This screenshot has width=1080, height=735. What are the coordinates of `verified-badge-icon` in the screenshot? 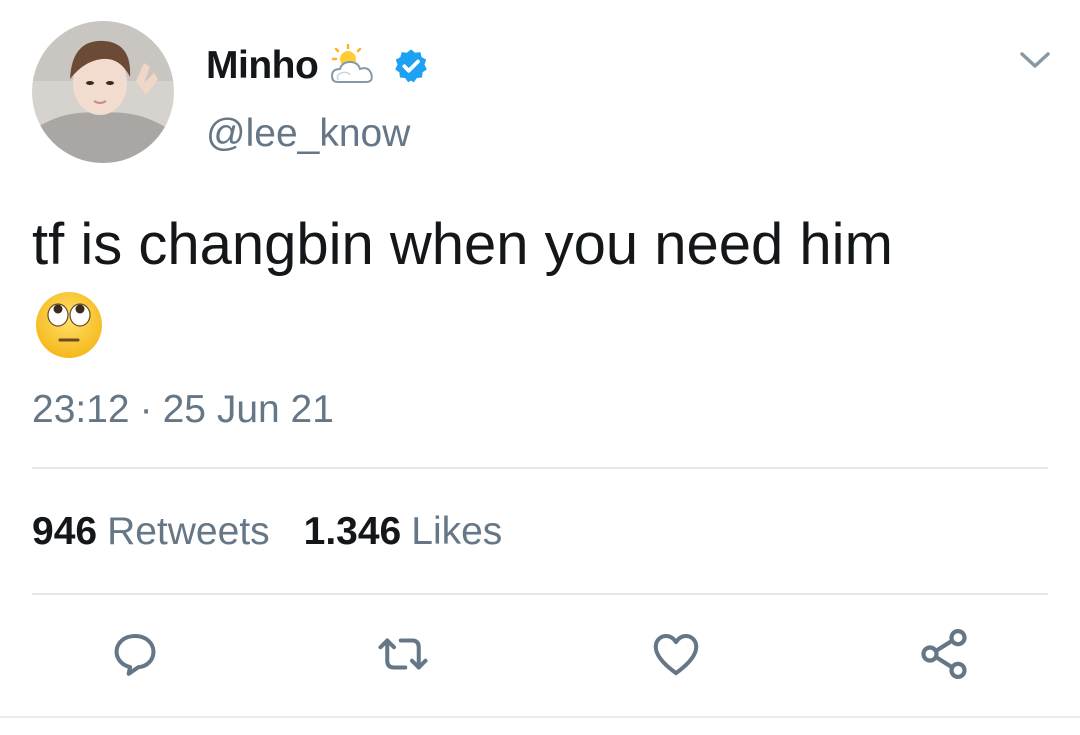 It's located at (411, 66).